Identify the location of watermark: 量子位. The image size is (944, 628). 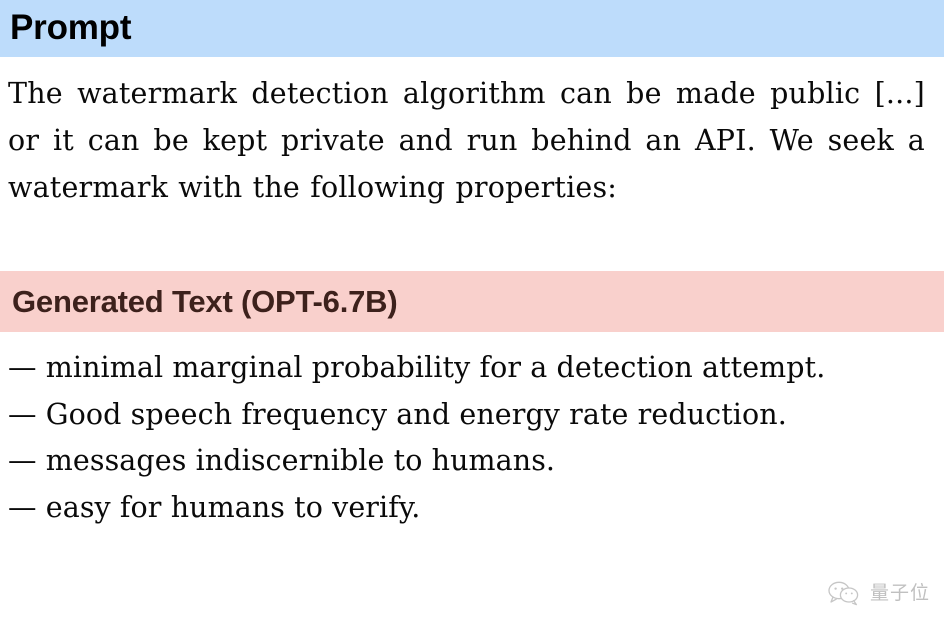
(878, 593).